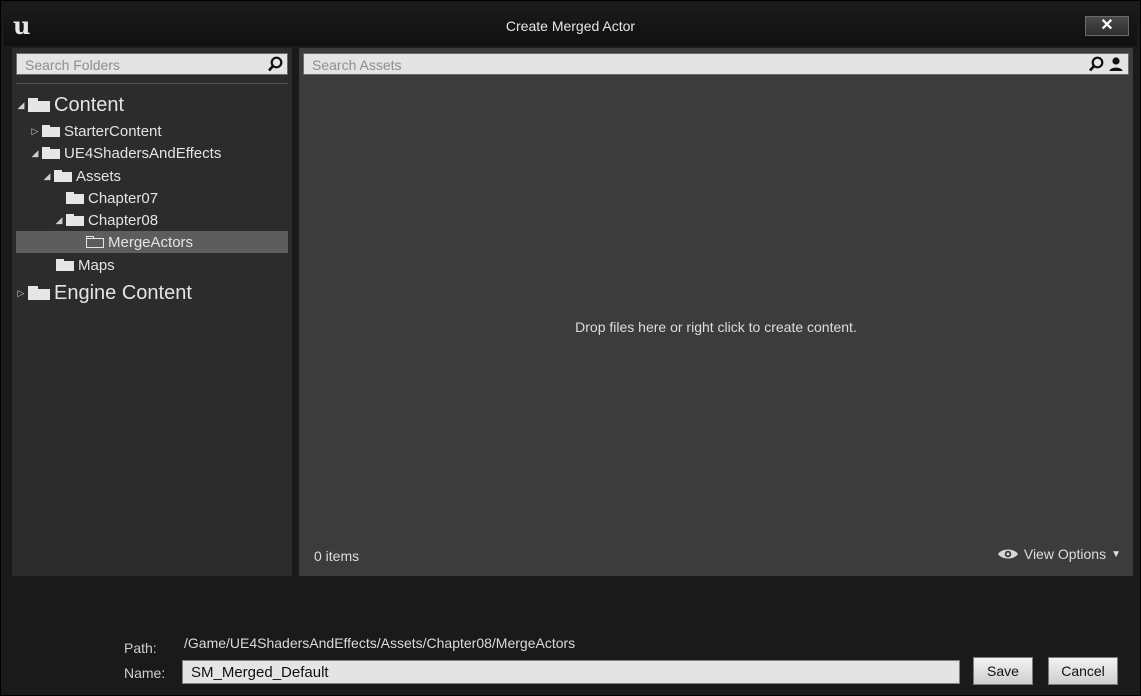 The image size is (1141, 696). What do you see at coordinates (72, 65) in the screenshot?
I see `folder-search-placeholder: Search Folders` at bounding box center [72, 65].